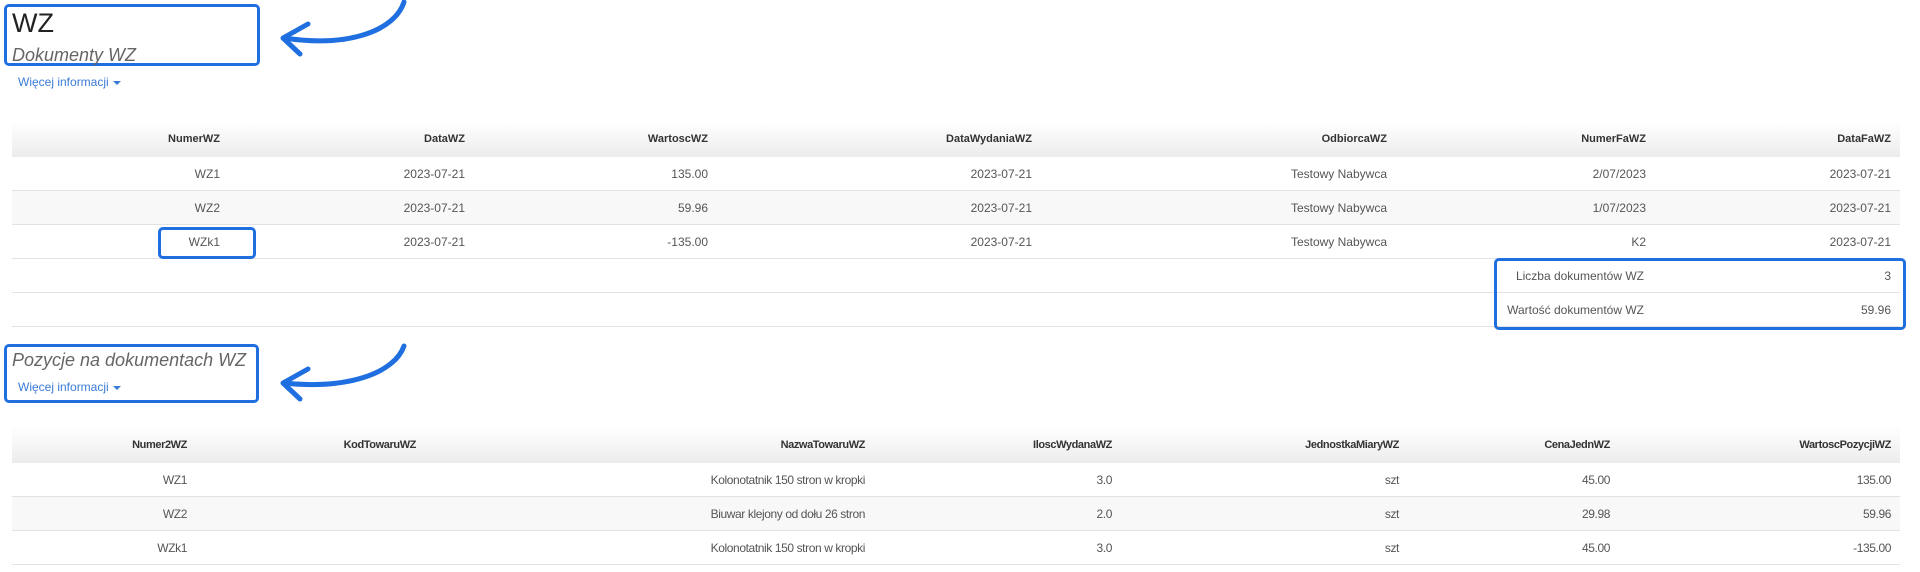 This screenshot has height=572, width=1920. What do you see at coordinates (1354, 139) in the screenshot?
I see `column-header: OdbiorcaWZ` at bounding box center [1354, 139].